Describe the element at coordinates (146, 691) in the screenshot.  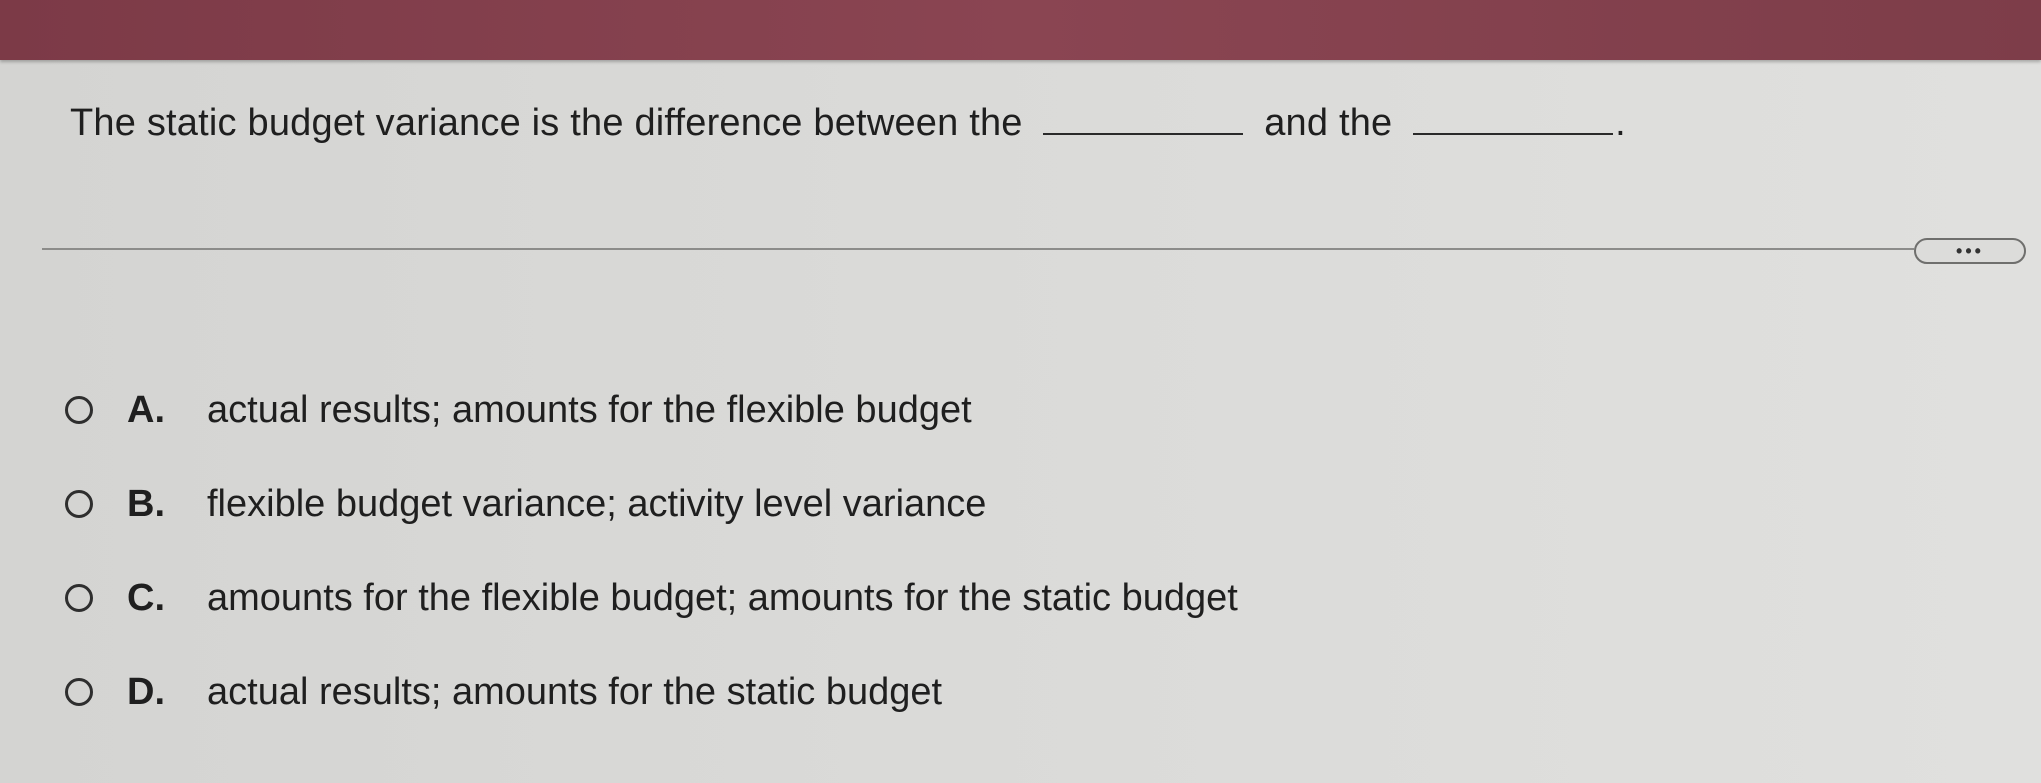
I see `option-letter-d: D.` at that location.